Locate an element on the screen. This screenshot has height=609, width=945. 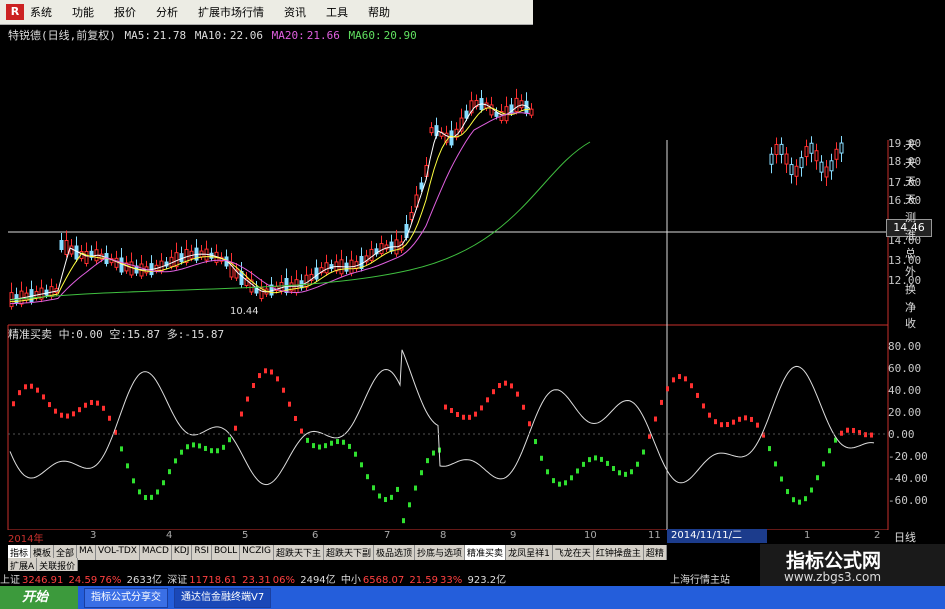
tab-chaodi: 抄底与选项 is located at coordinates (440, 552).